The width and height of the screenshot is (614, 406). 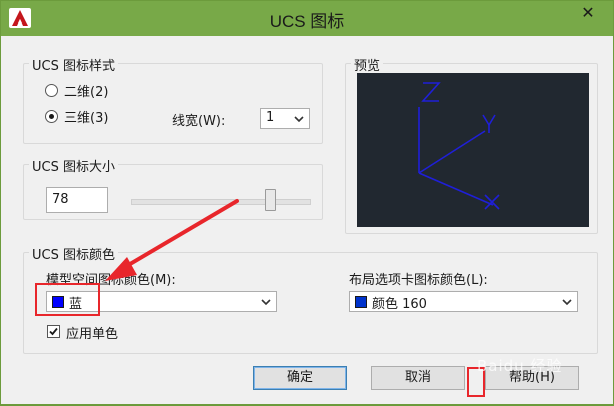 What do you see at coordinates (520, 366) in the screenshot?
I see `watermark: Baidu 经验` at bounding box center [520, 366].